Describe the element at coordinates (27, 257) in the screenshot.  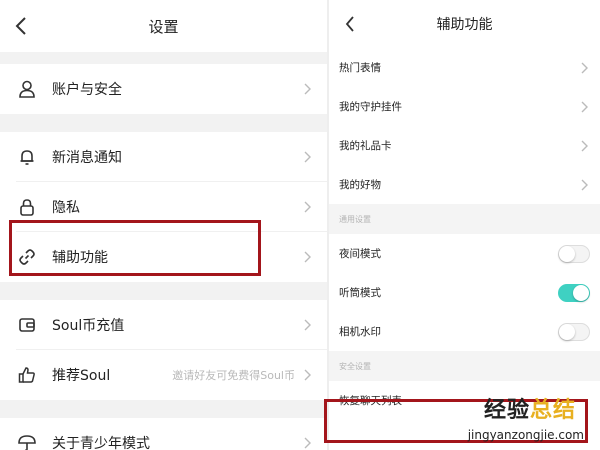
I see `link-icon` at that location.